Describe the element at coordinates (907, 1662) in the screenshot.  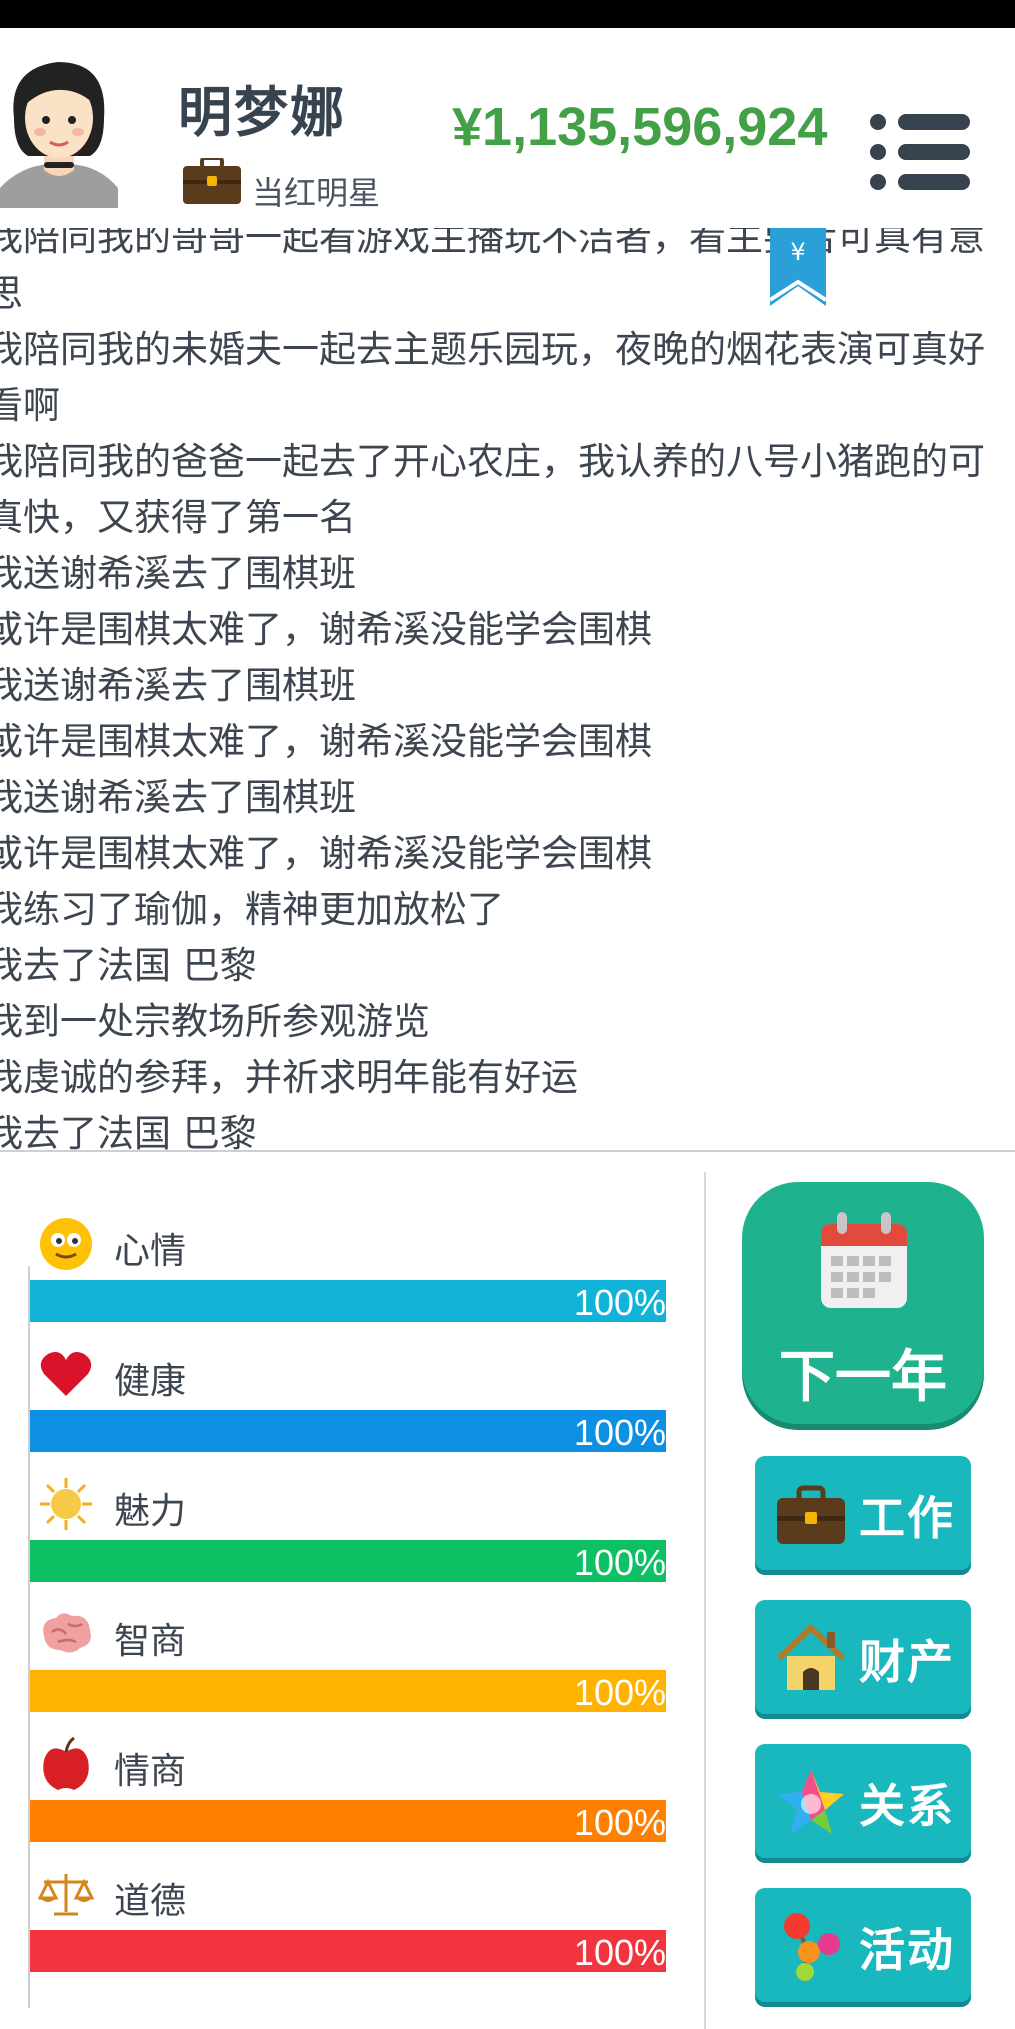
I see `property-label: 财产` at that location.